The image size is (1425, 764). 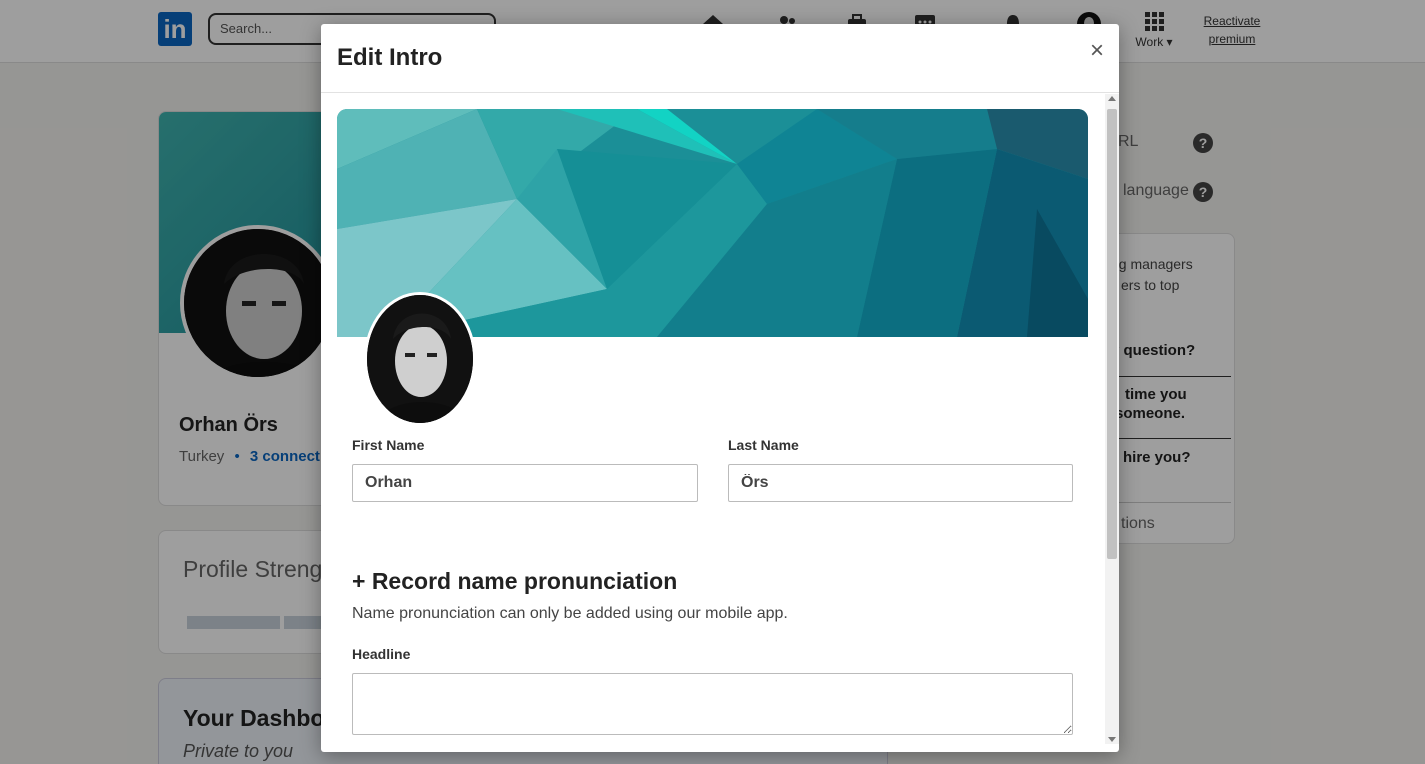 What do you see at coordinates (1112, 98) in the screenshot?
I see `scroll-up-arrow-icon` at bounding box center [1112, 98].